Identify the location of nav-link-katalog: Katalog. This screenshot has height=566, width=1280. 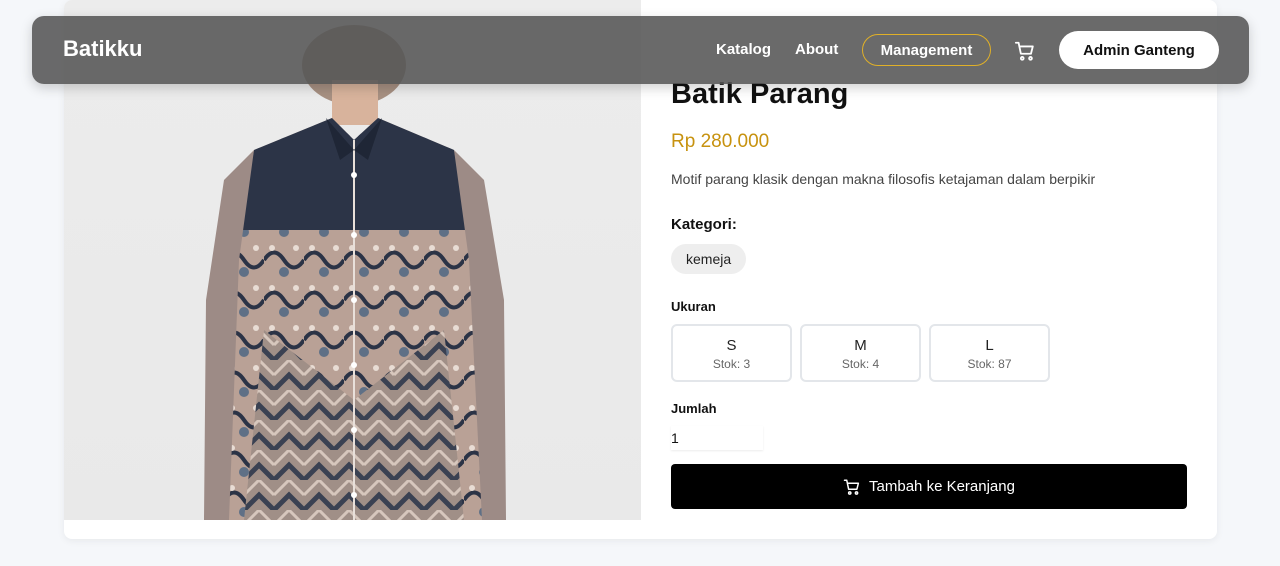
(743, 49).